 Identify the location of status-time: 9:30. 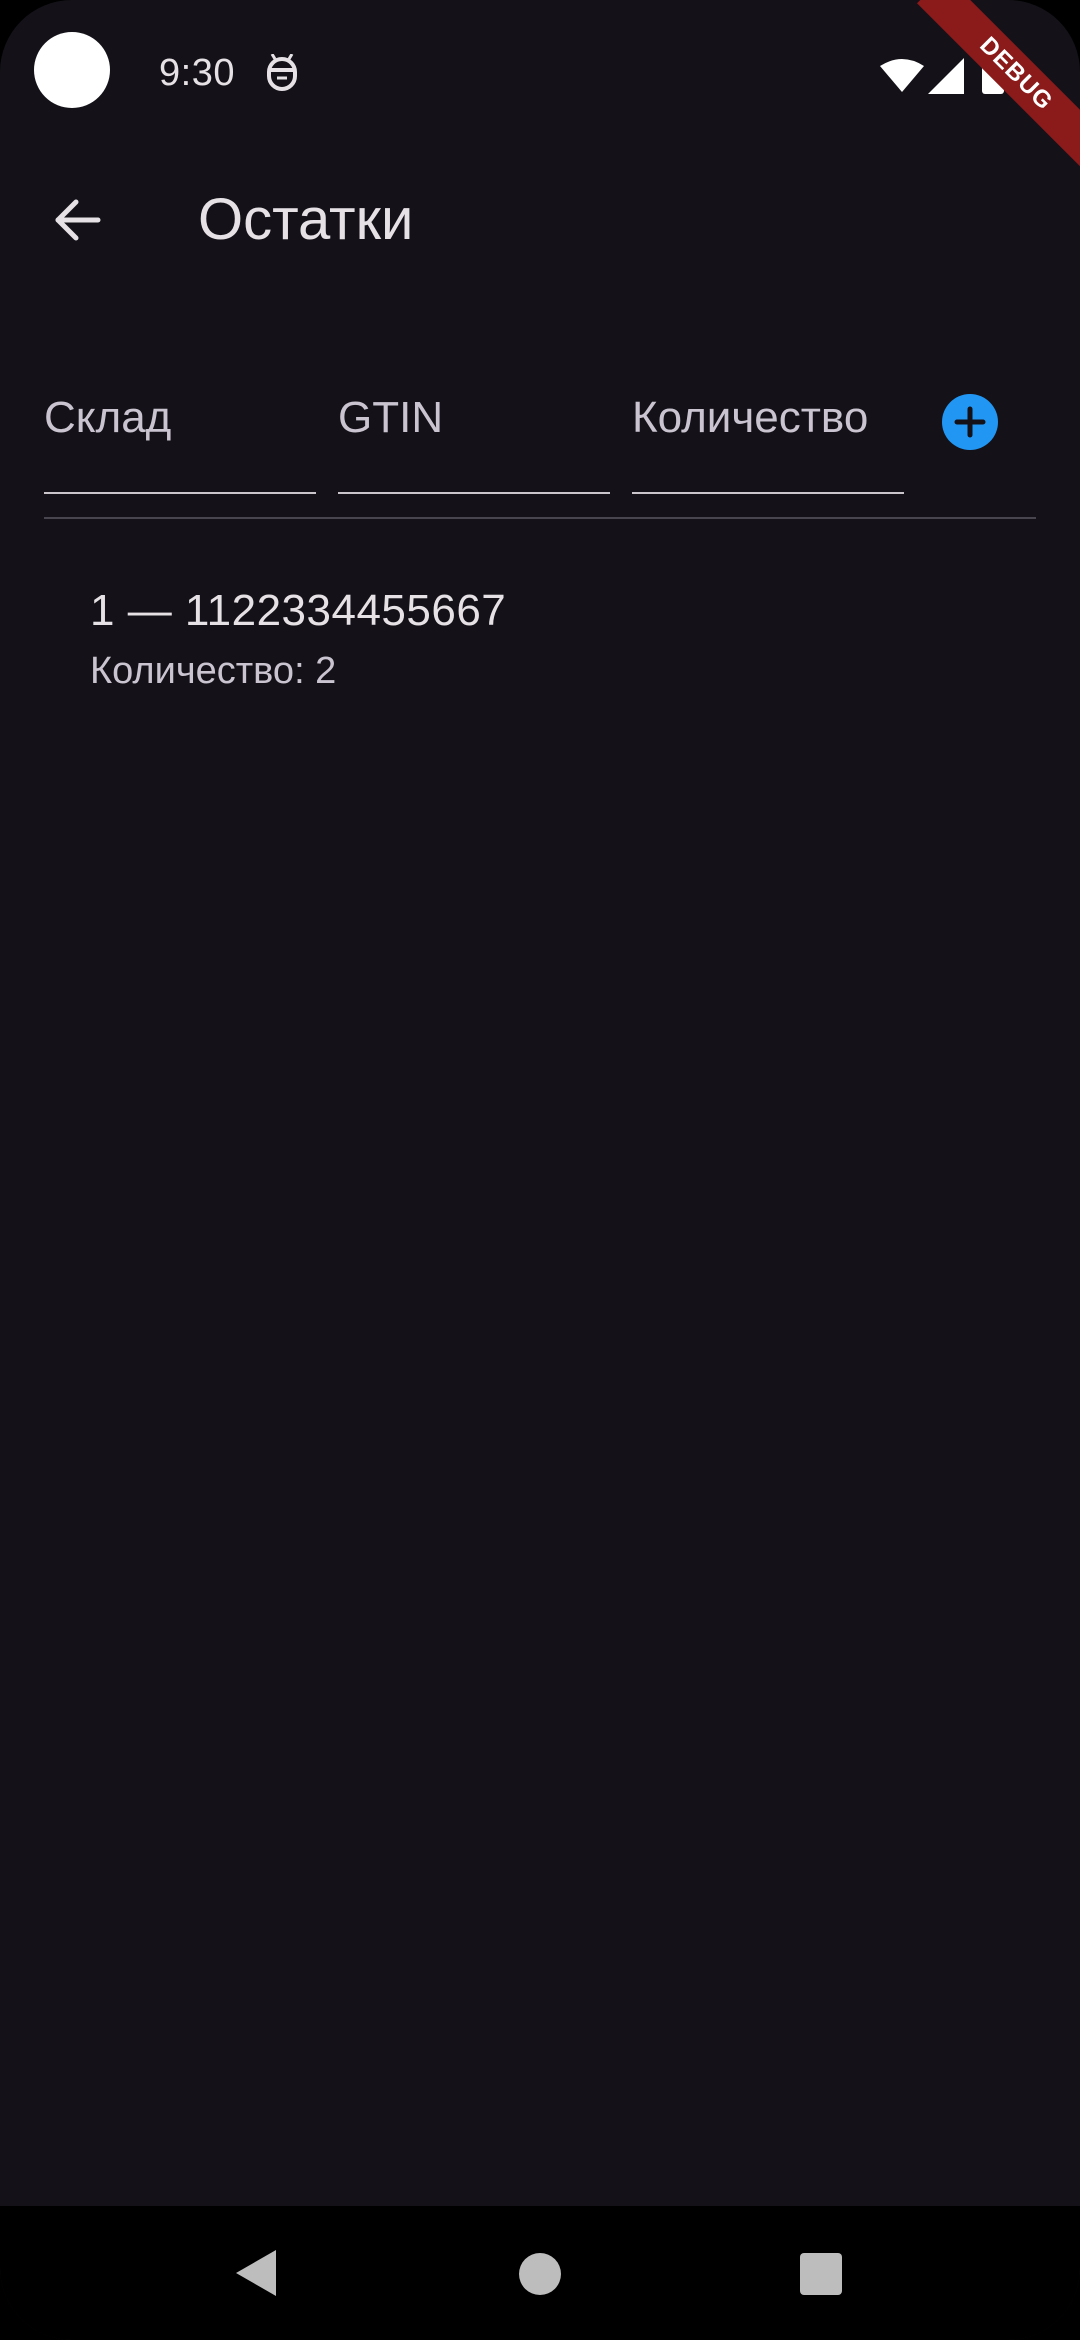
(197, 73).